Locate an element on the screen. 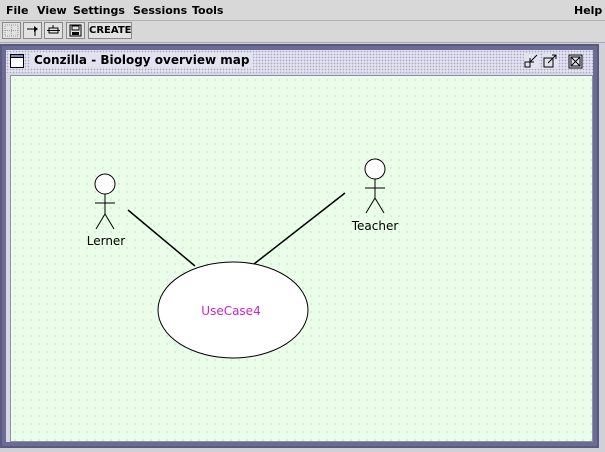 The height and width of the screenshot is (452, 605). pointer-tool-icon is located at coordinates (32, 31).